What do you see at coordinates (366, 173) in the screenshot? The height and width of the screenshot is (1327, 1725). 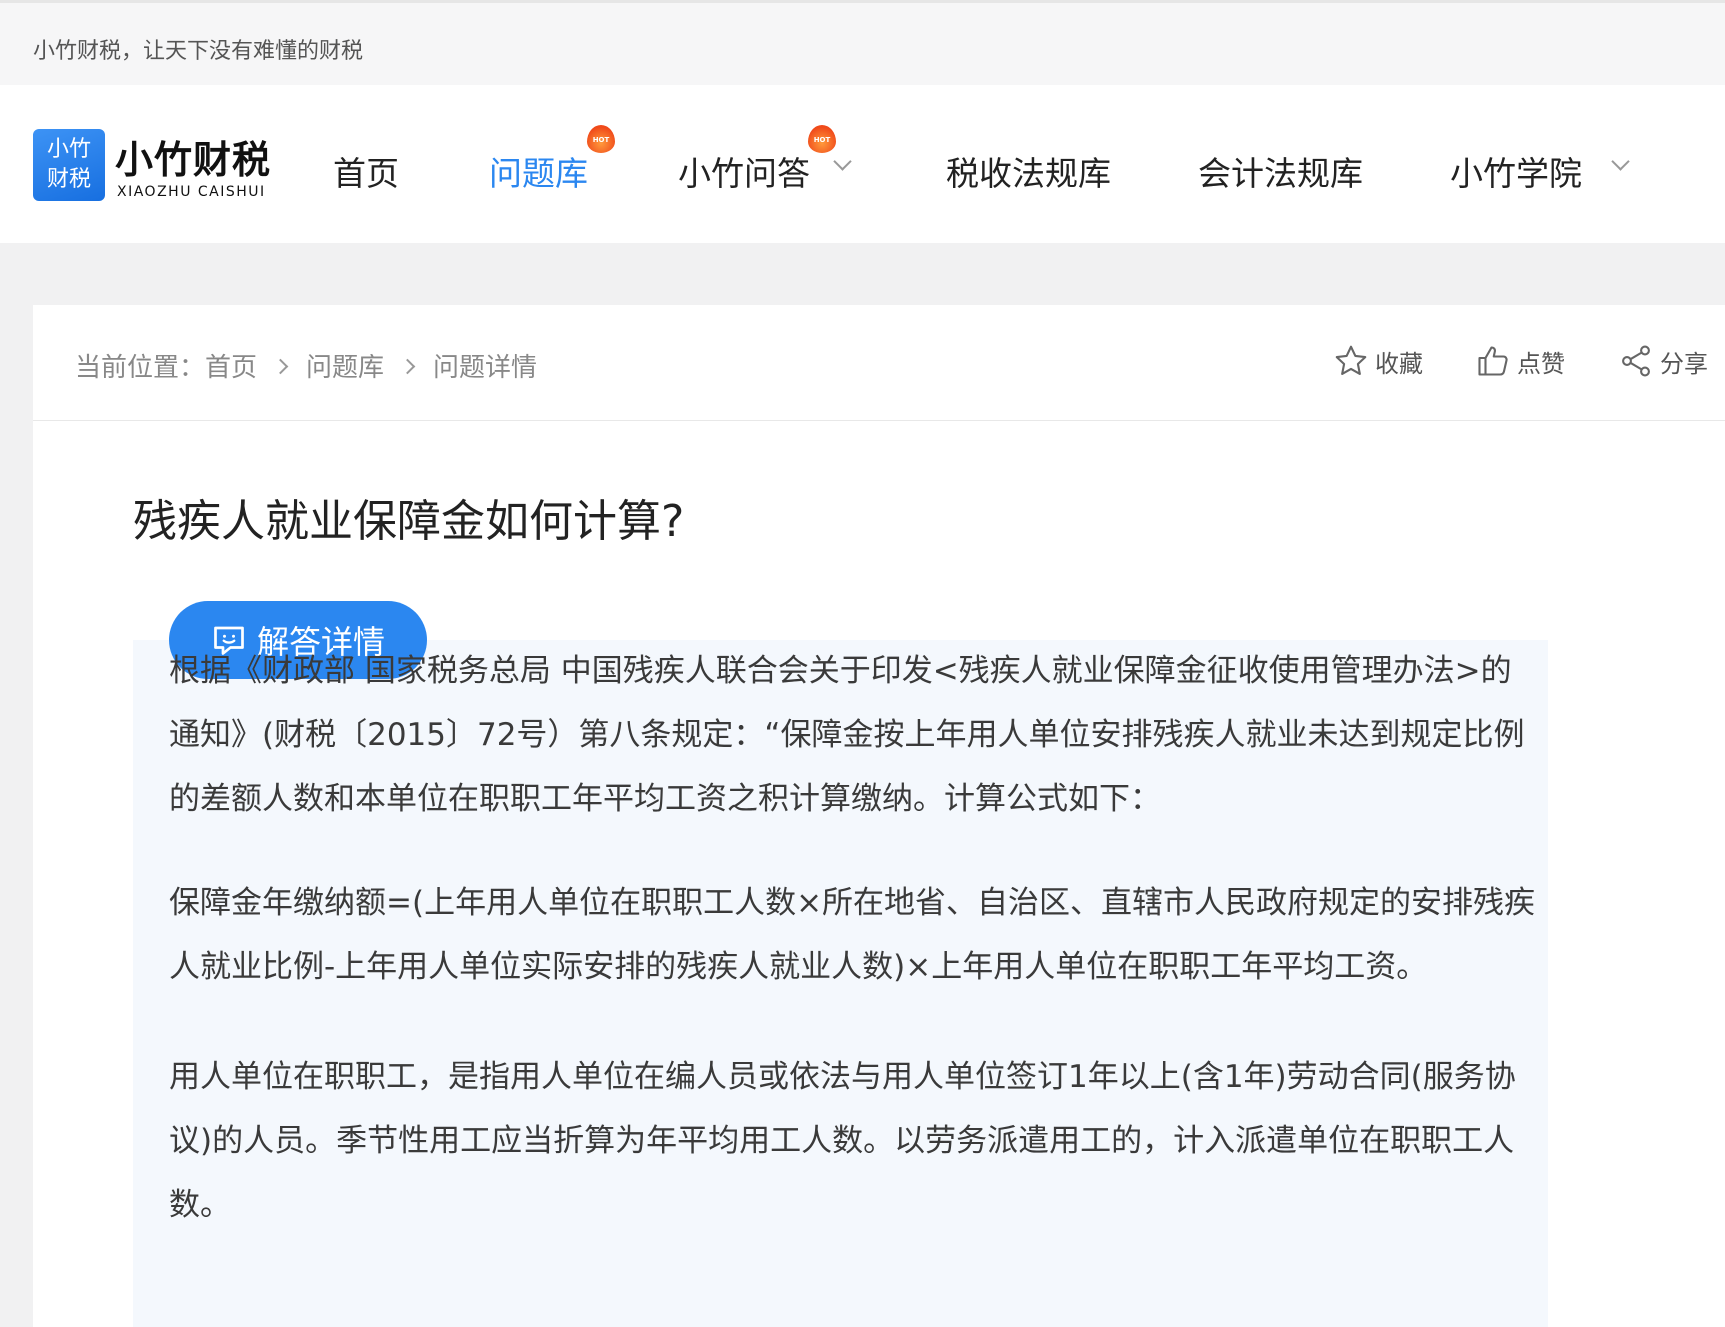 I see `nav-item-label: 首页` at bounding box center [366, 173].